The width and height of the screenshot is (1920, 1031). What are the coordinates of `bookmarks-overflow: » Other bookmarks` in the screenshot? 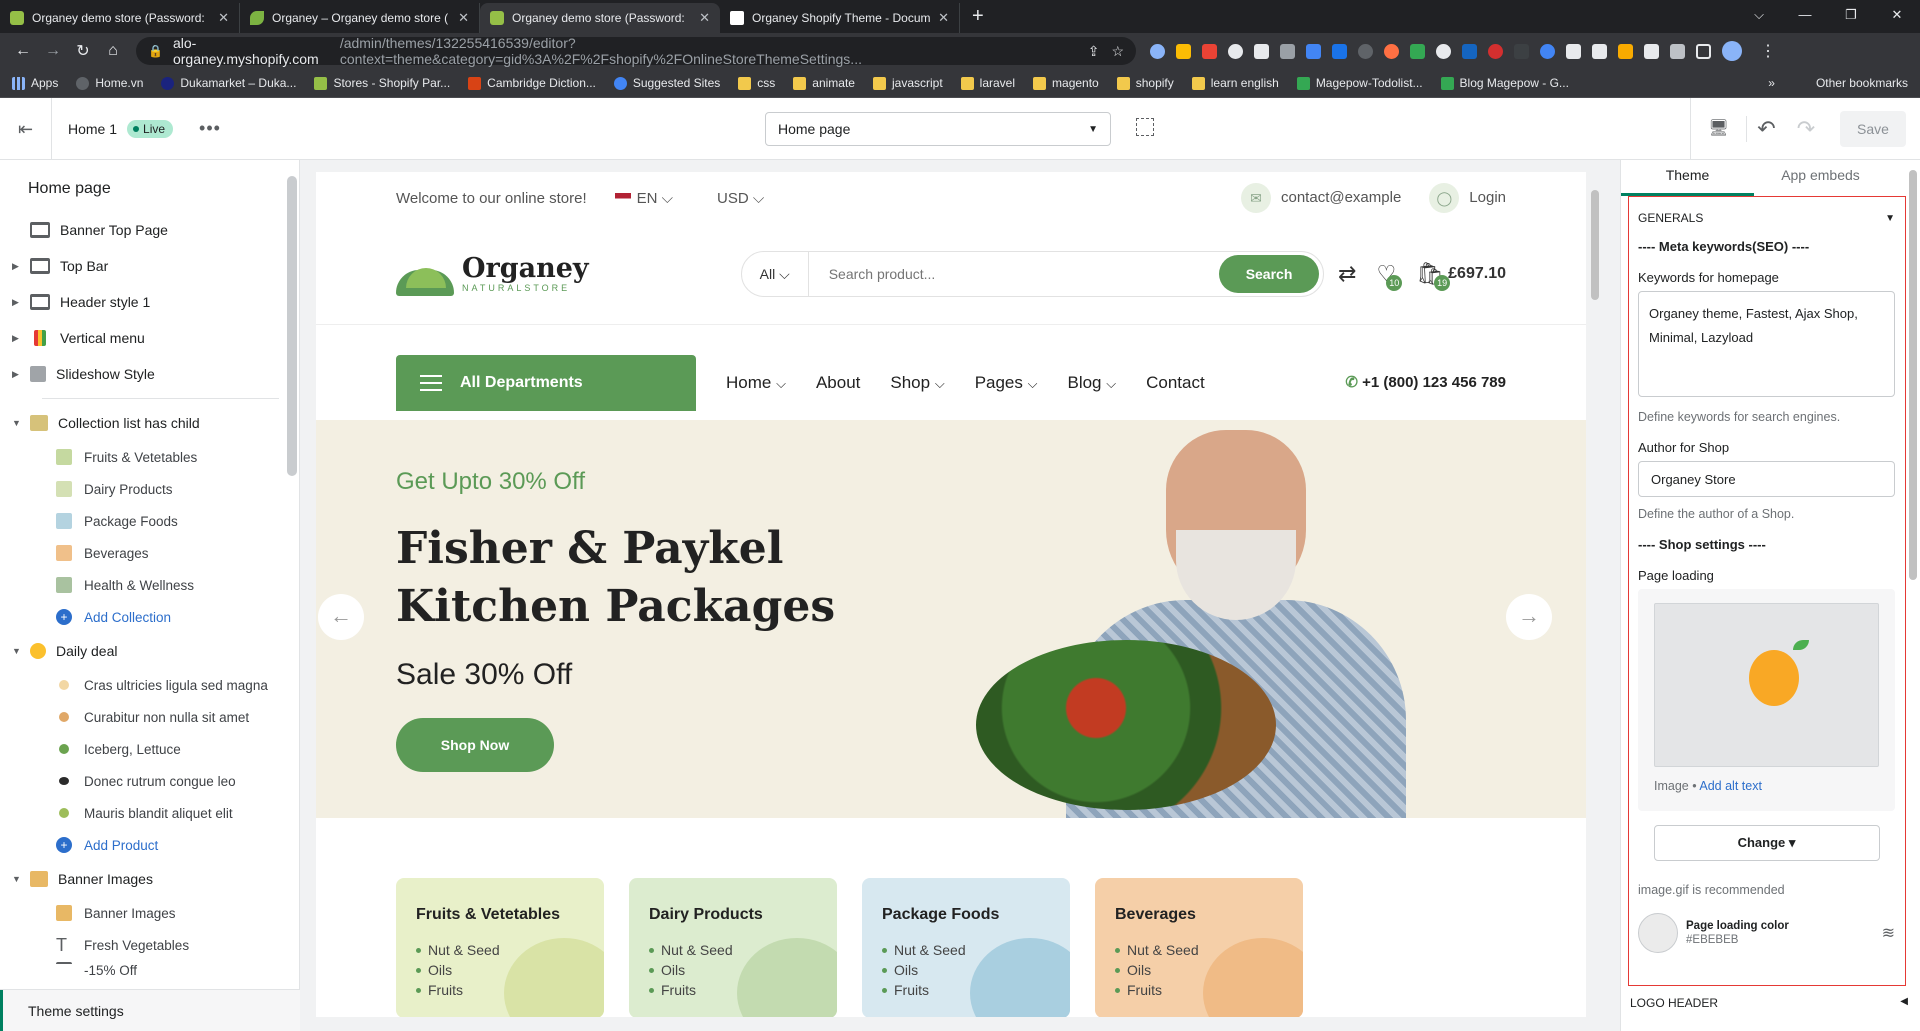 It's located at (1838, 83).